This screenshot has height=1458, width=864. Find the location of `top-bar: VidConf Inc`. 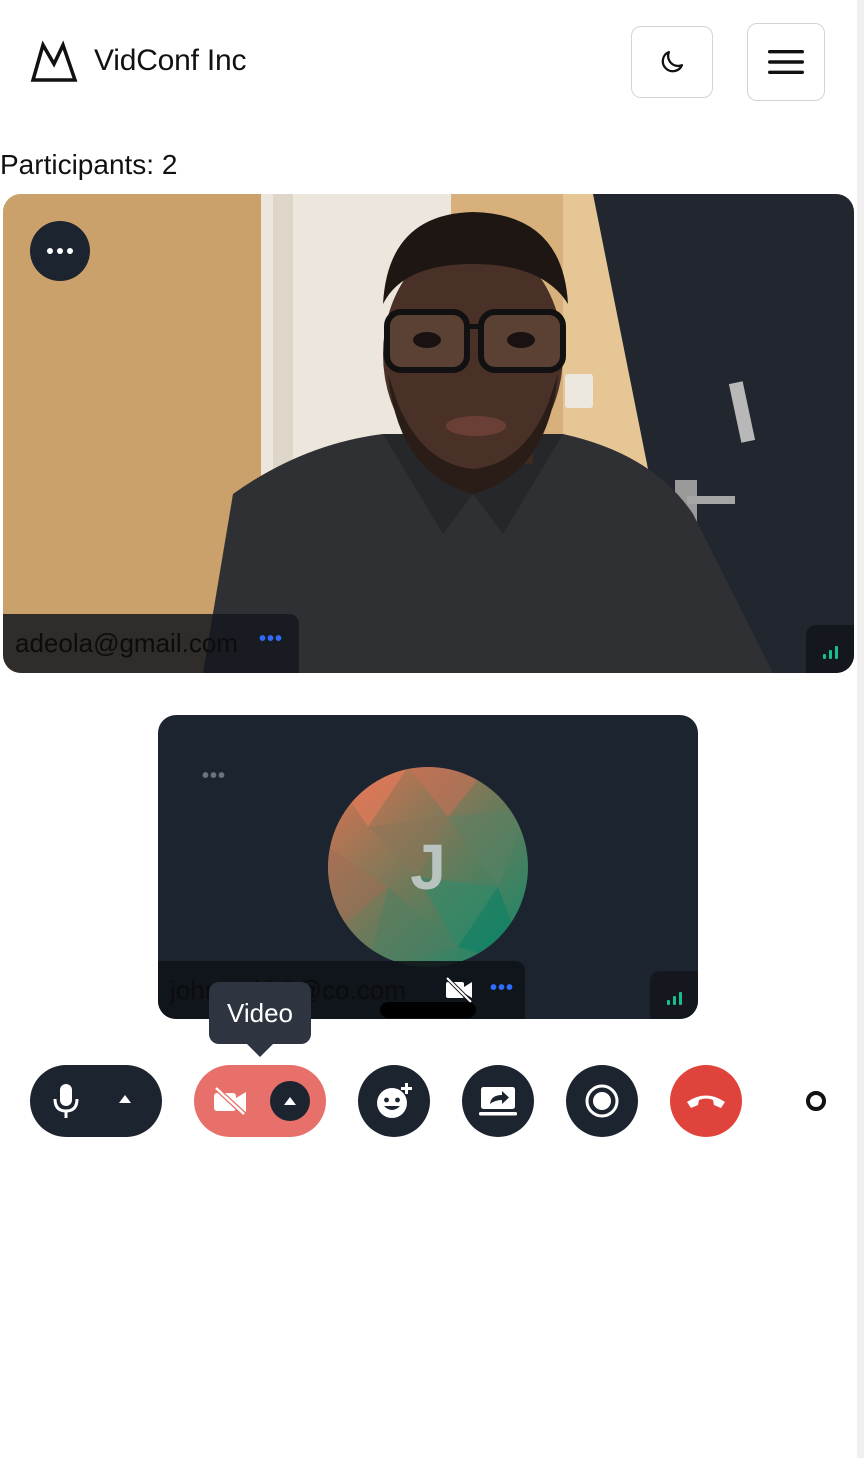

top-bar: VidConf Inc is located at coordinates (432, 62).